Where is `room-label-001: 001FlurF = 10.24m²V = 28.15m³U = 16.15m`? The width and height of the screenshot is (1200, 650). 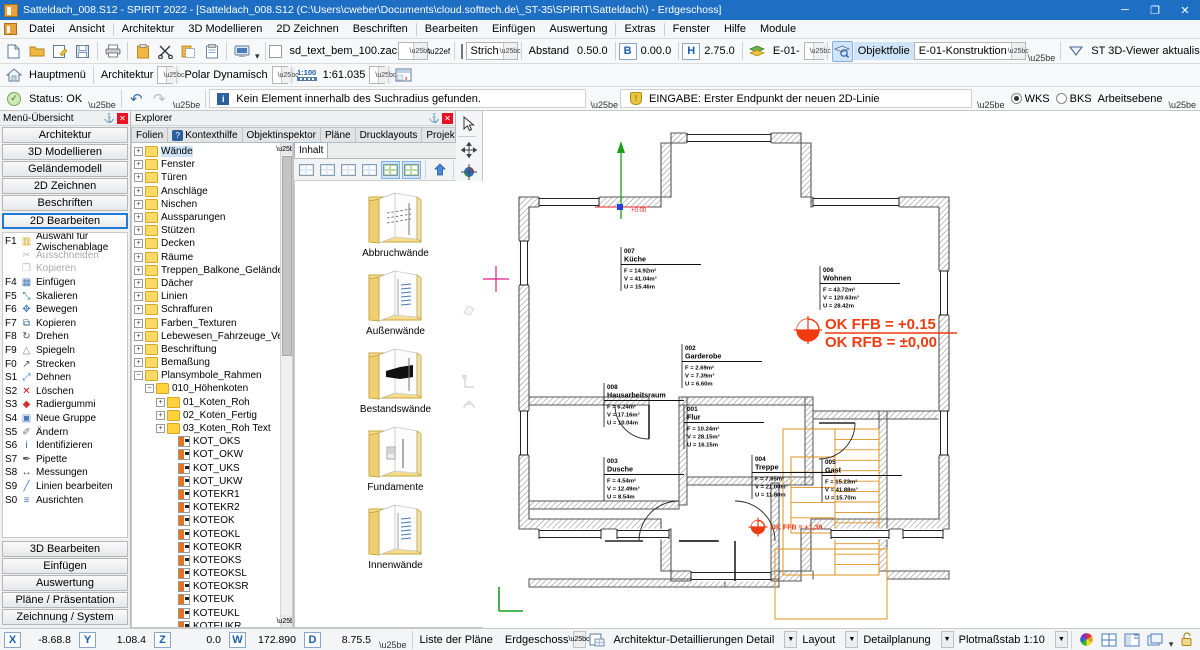
room-label-001: 001FlurF = 10.24m²V = 28.15m³U = 16.15m is located at coordinates (723, 427).